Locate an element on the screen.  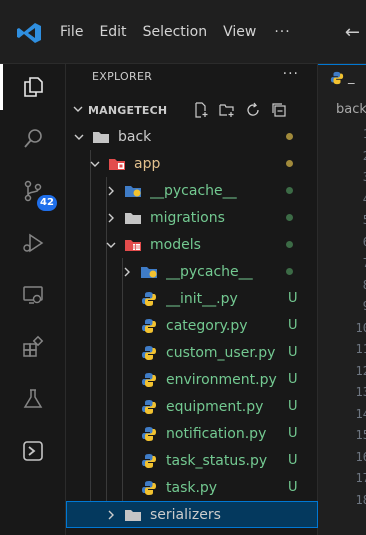
menu-more-button: ··· is located at coordinates (282, 32).